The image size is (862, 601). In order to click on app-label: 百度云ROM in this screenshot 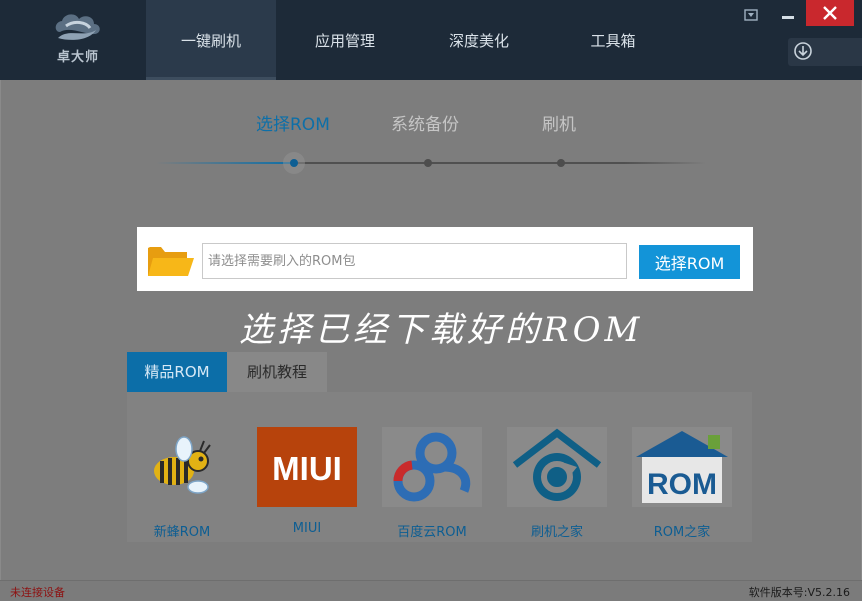, I will do `click(432, 532)`.